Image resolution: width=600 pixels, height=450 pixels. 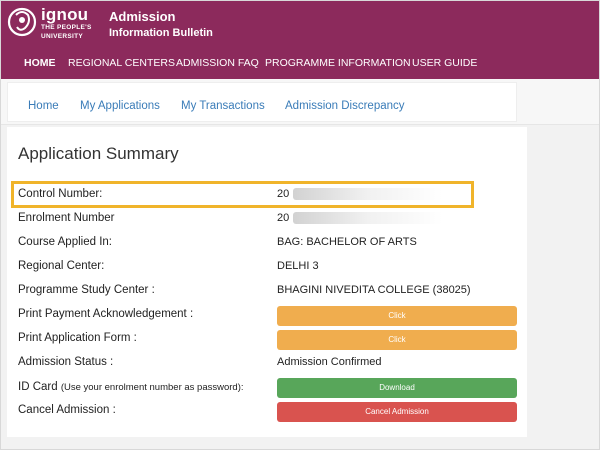 I want to click on regional-center-value: DELHI 3, so click(x=298, y=266).